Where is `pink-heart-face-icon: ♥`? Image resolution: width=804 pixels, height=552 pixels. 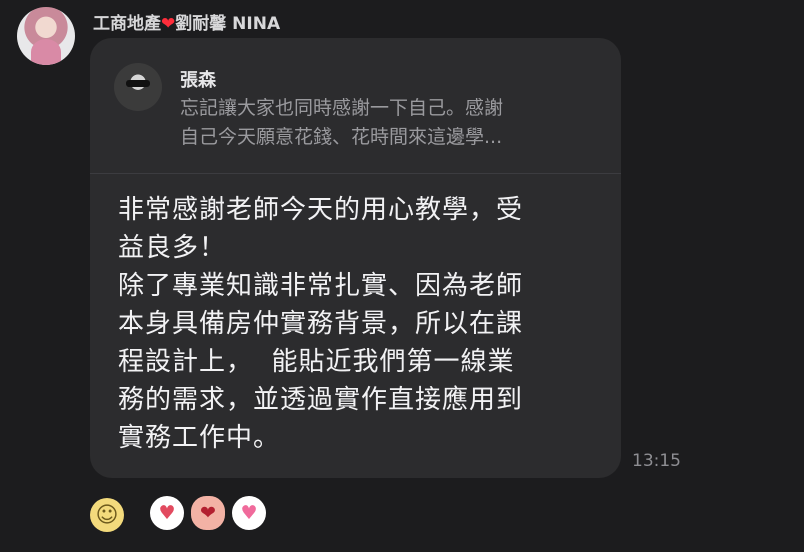
pink-heart-face-icon: ♥ is located at coordinates (249, 513).